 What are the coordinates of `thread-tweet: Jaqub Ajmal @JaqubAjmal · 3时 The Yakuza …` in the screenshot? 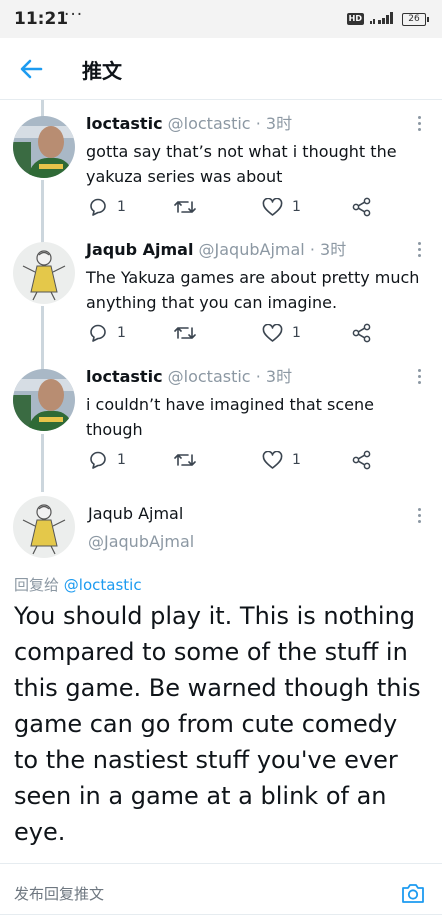 It's located at (221, 296).